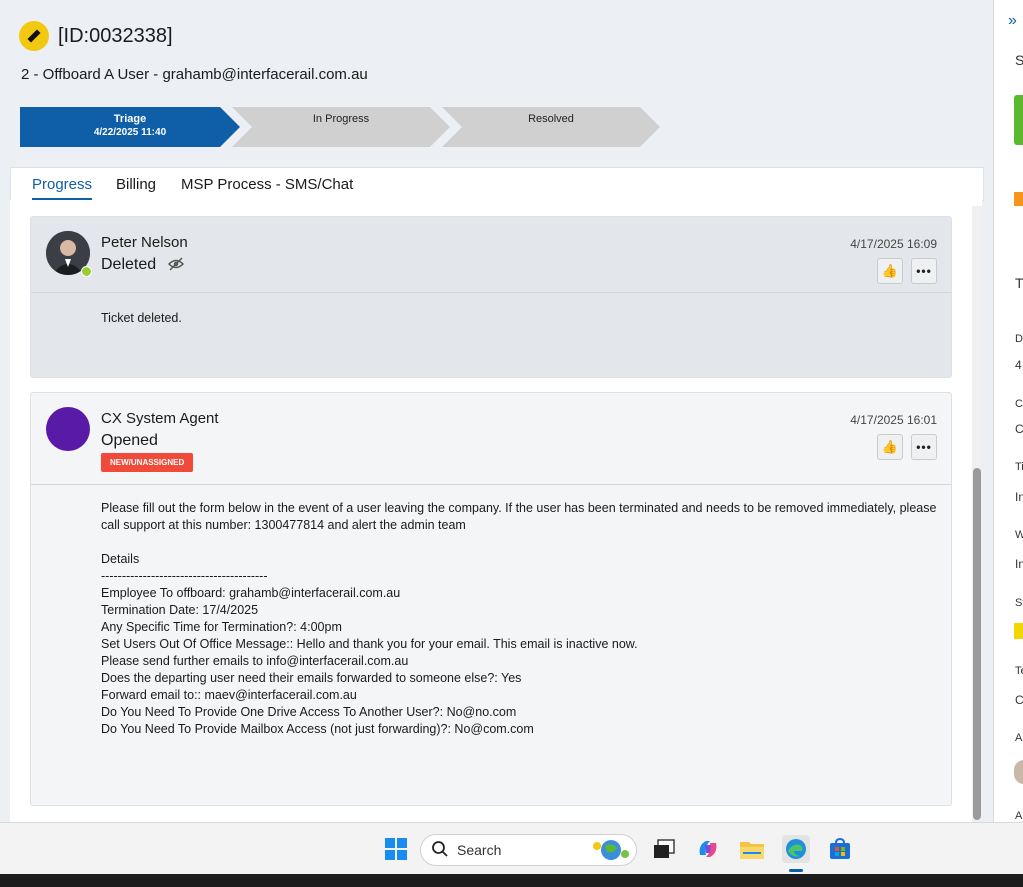 The width and height of the screenshot is (1023, 887). I want to click on tab-bar: Progress Billing MSP Process - SMS/Chat, so click(497, 184).